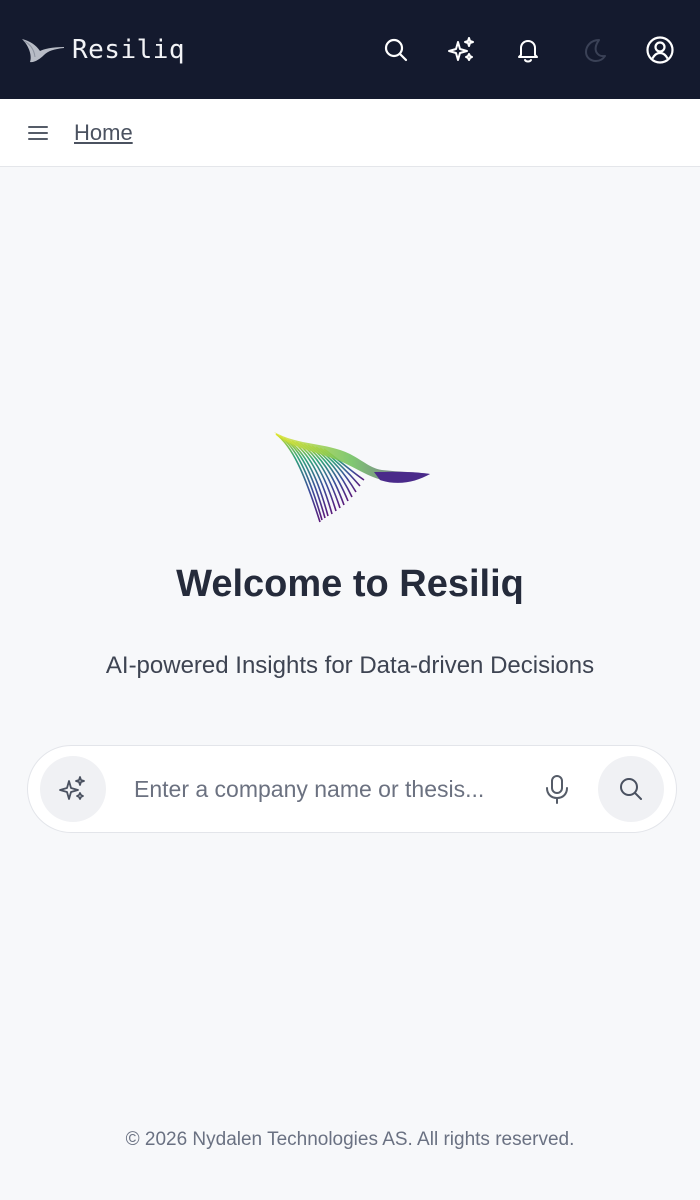 Image resolution: width=700 pixels, height=1200 pixels. What do you see at coordinates (129, 49) in the screenshot?
I see `brand-name: Resiliq` at bounding box center [129, 49].